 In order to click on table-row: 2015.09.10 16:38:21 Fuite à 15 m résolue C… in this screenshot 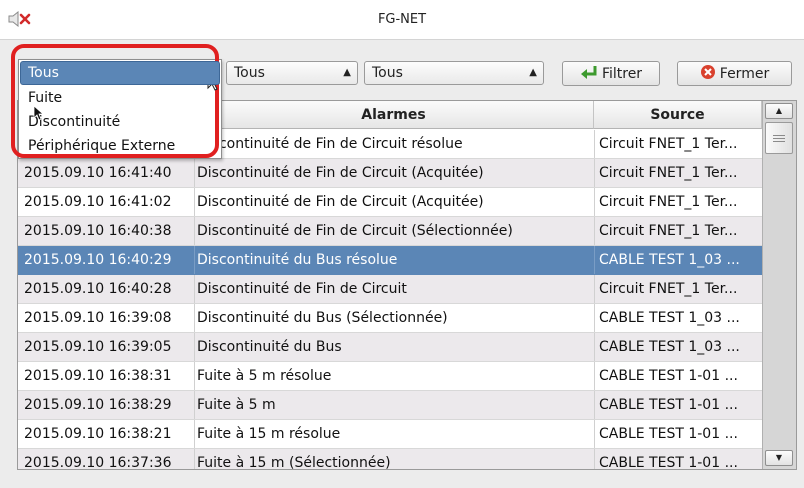, I will do `click(390, 434)`.